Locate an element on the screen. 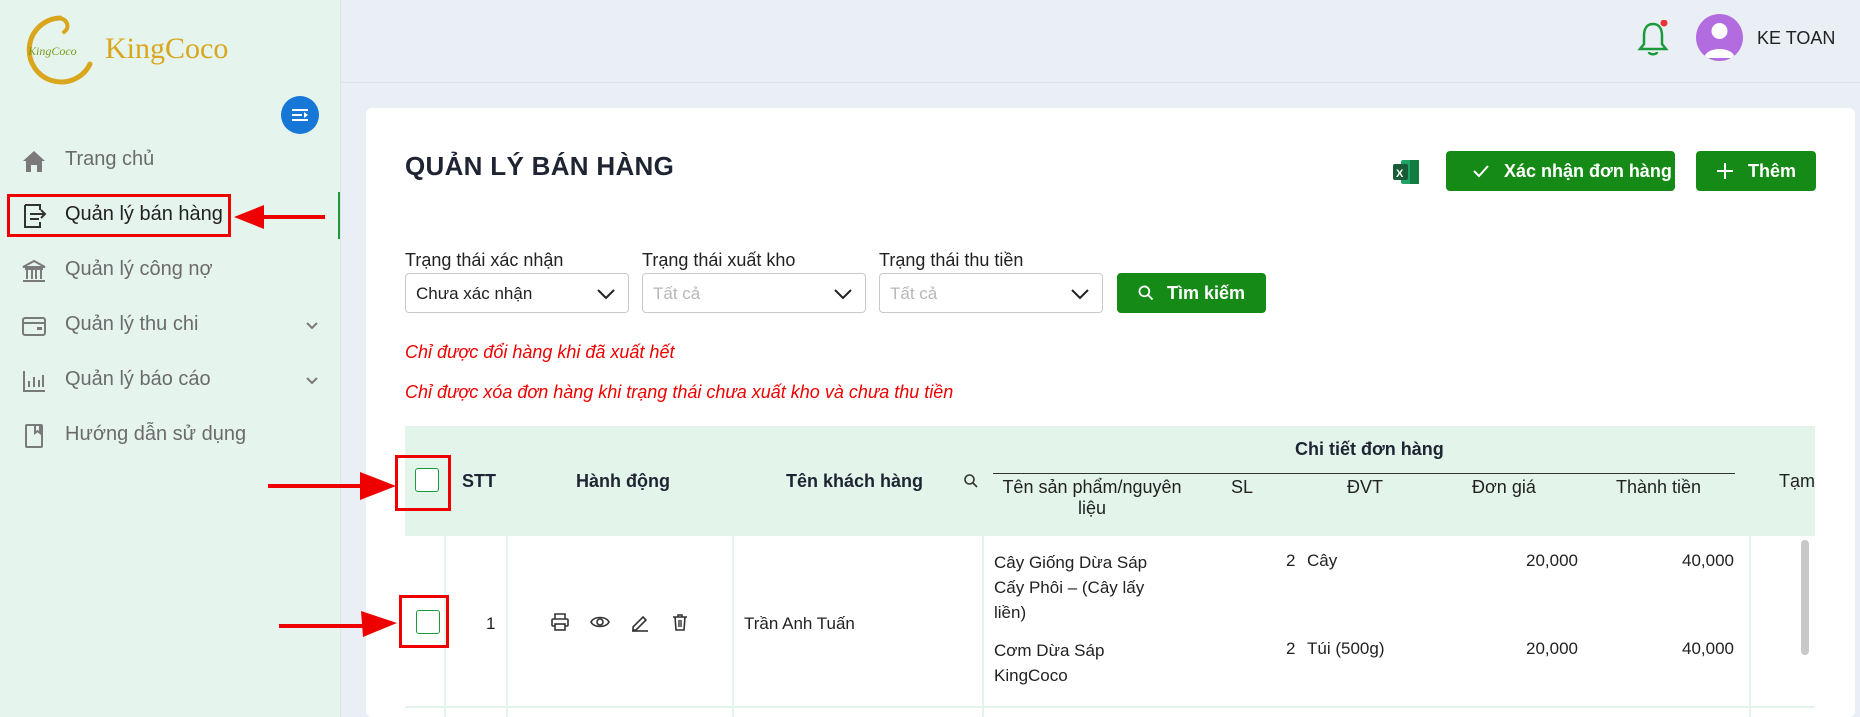 This screenshot has width=1860, height=717. book-icon is located at coordinates (34, 436).